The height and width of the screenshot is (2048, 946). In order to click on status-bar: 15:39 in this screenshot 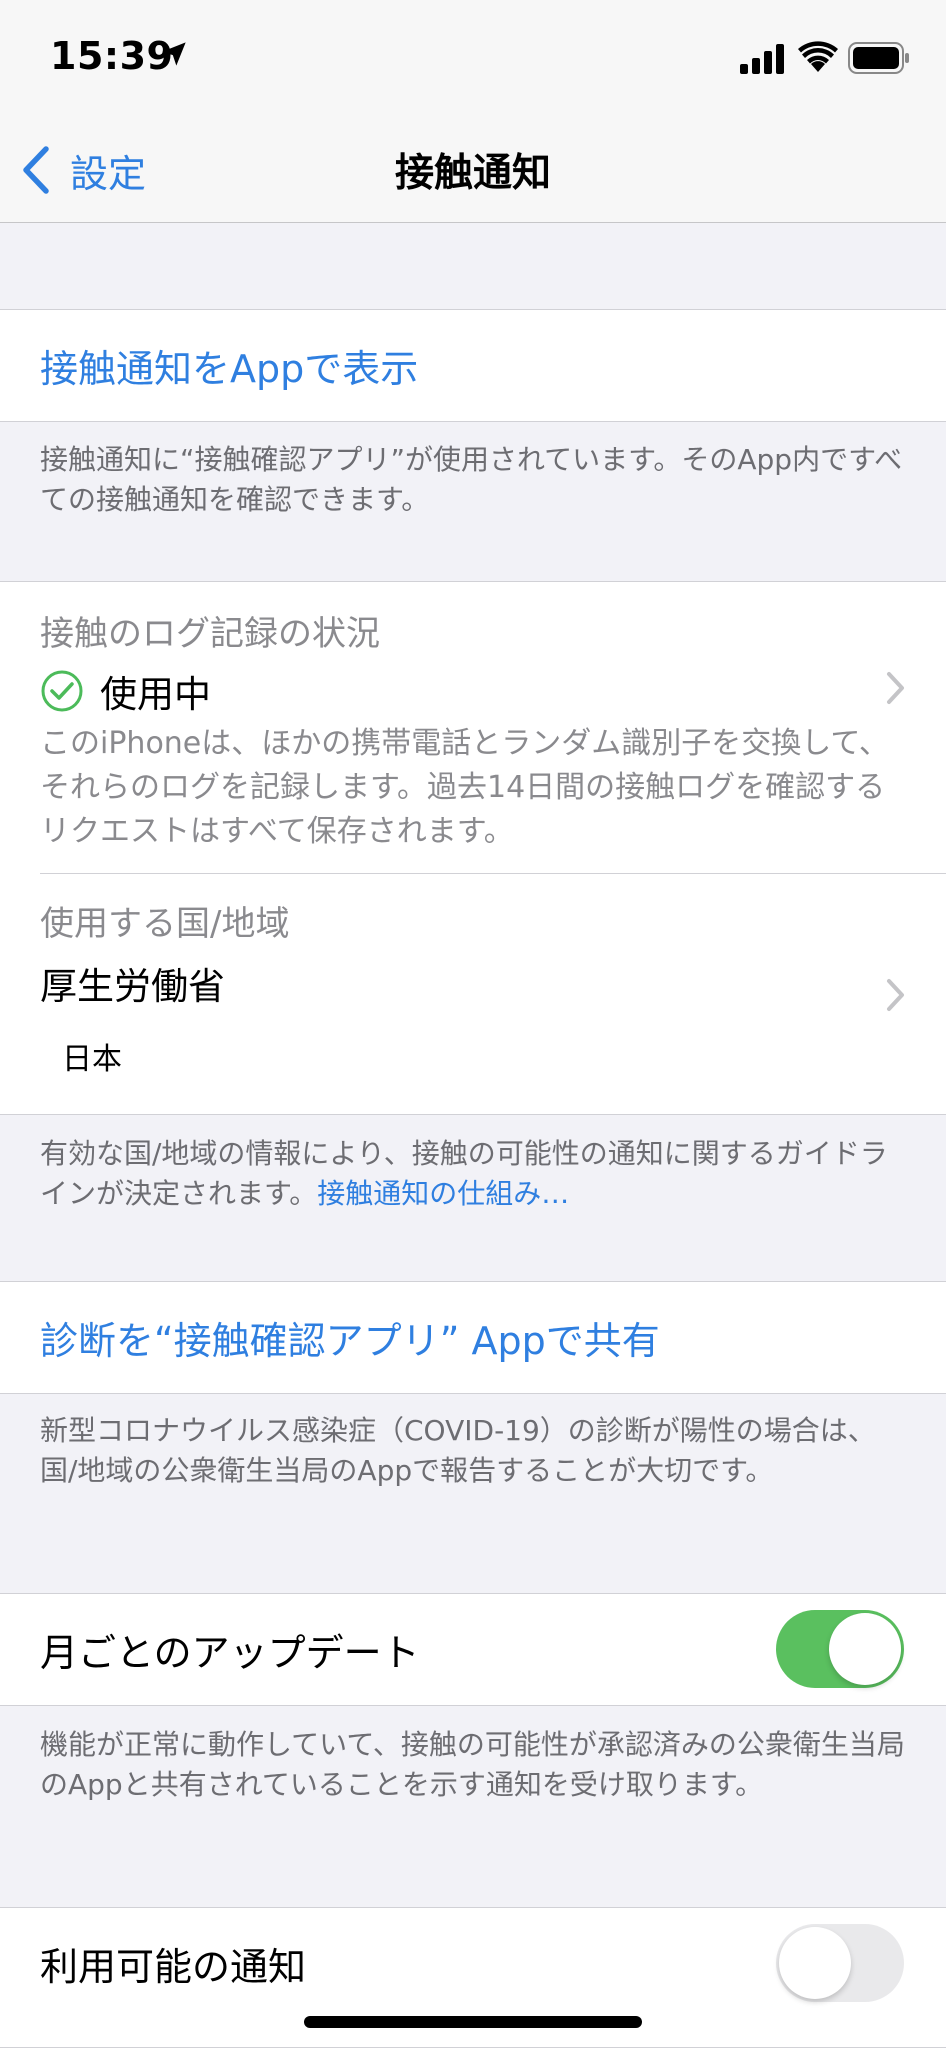, I will do `click(473, 60)`.